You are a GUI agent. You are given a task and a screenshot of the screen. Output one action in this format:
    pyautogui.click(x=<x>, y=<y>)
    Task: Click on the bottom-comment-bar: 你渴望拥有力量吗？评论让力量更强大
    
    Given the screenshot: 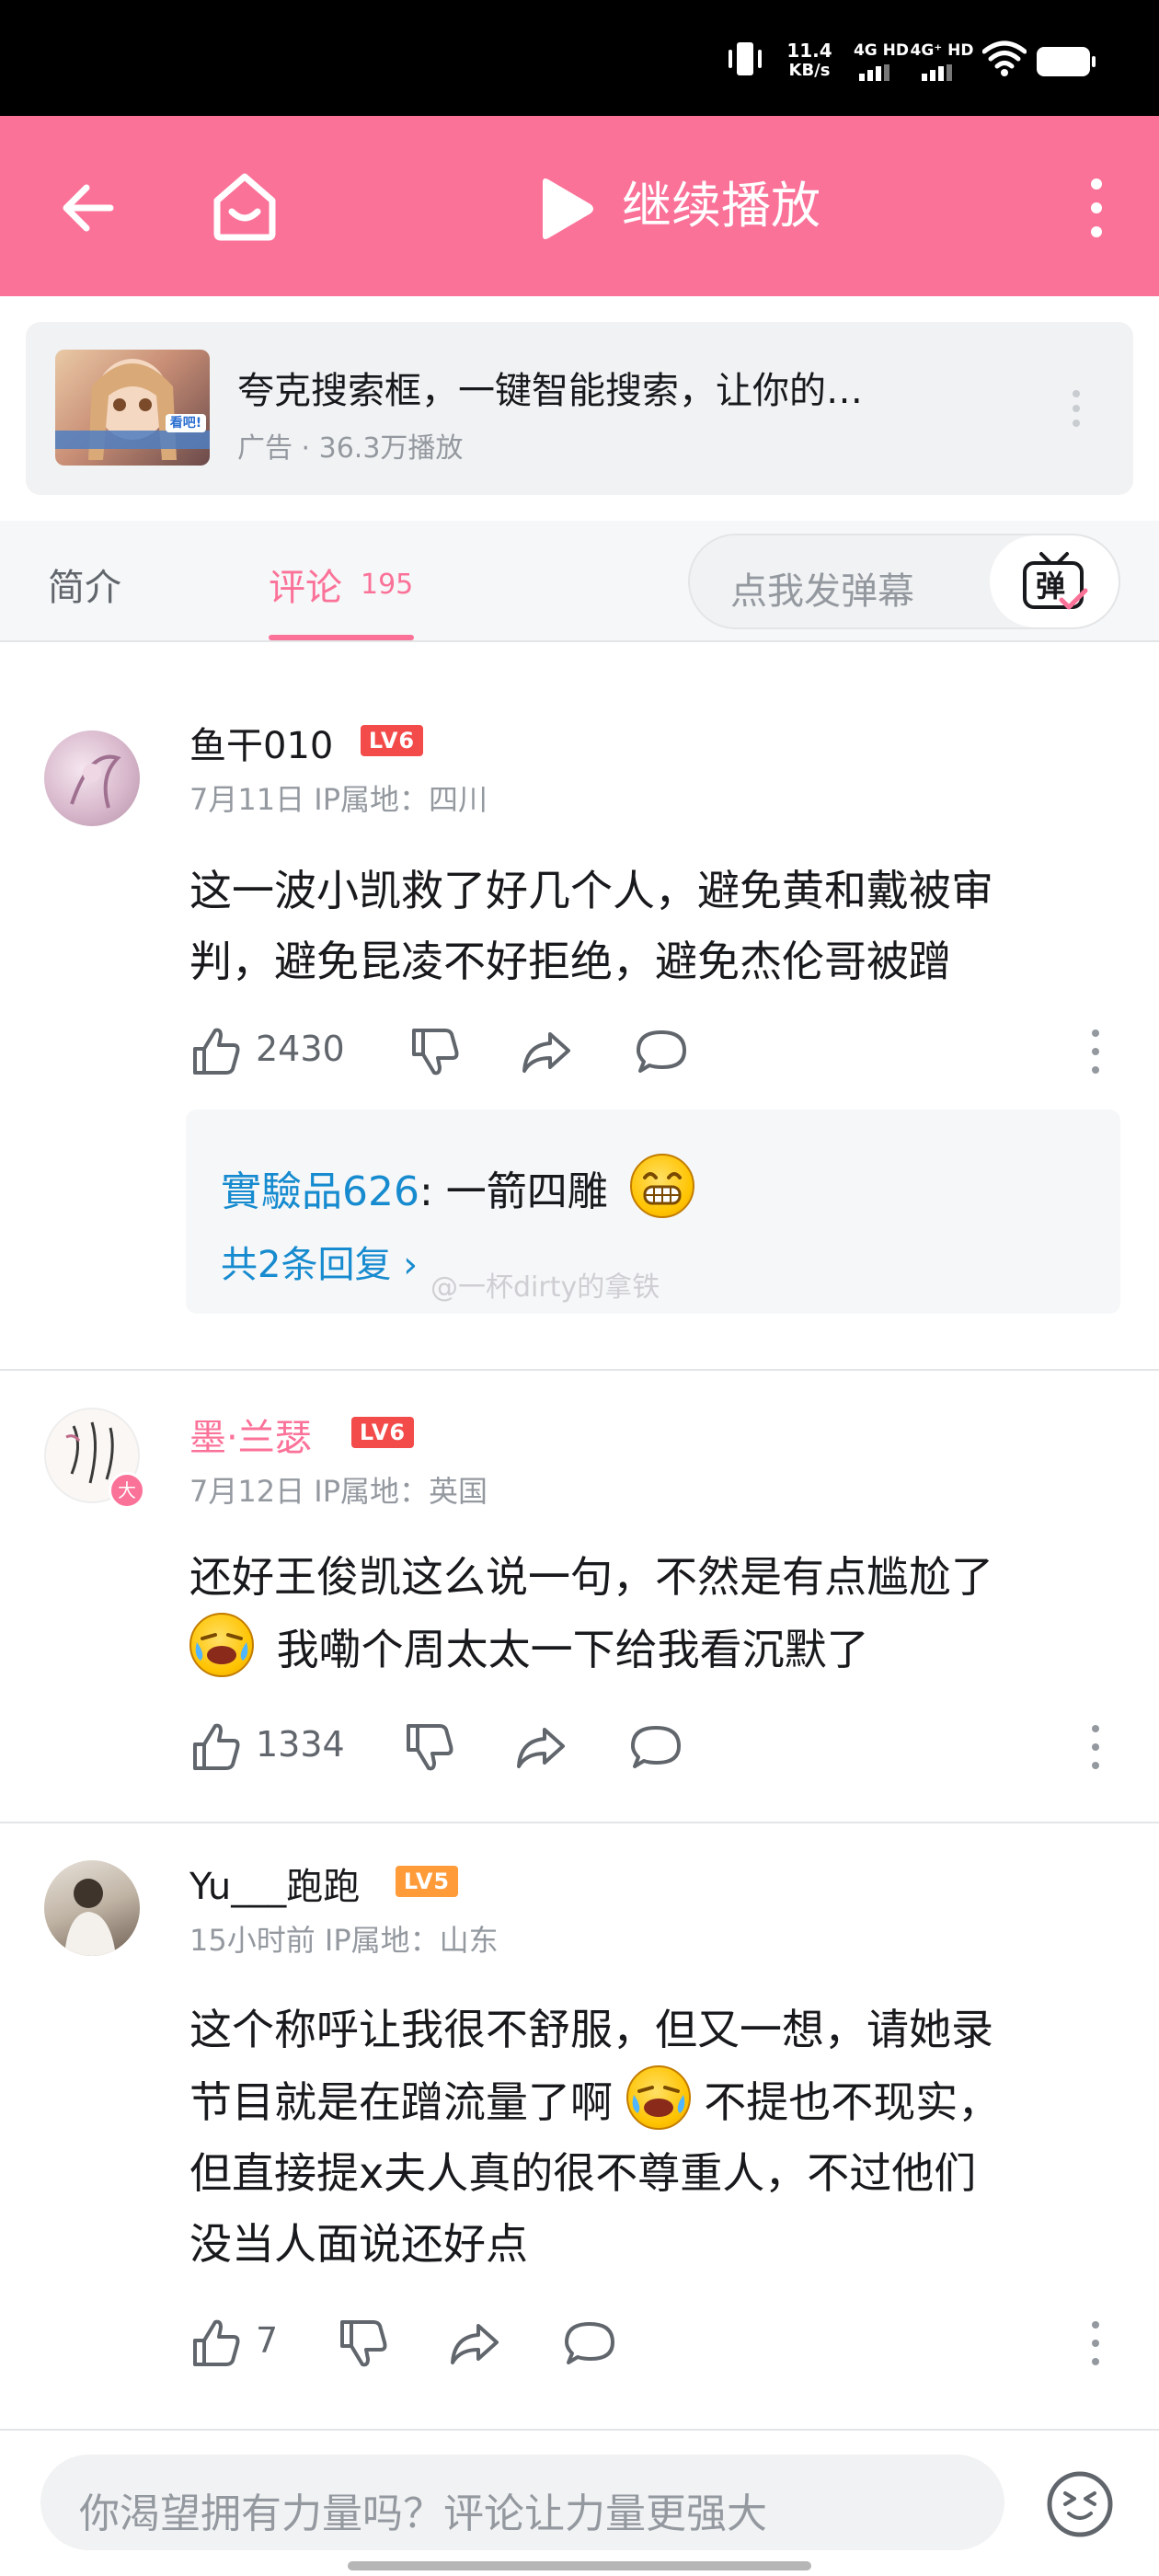 What is the action you would take?
    pyautogui.click(x=579, y=2502)
    